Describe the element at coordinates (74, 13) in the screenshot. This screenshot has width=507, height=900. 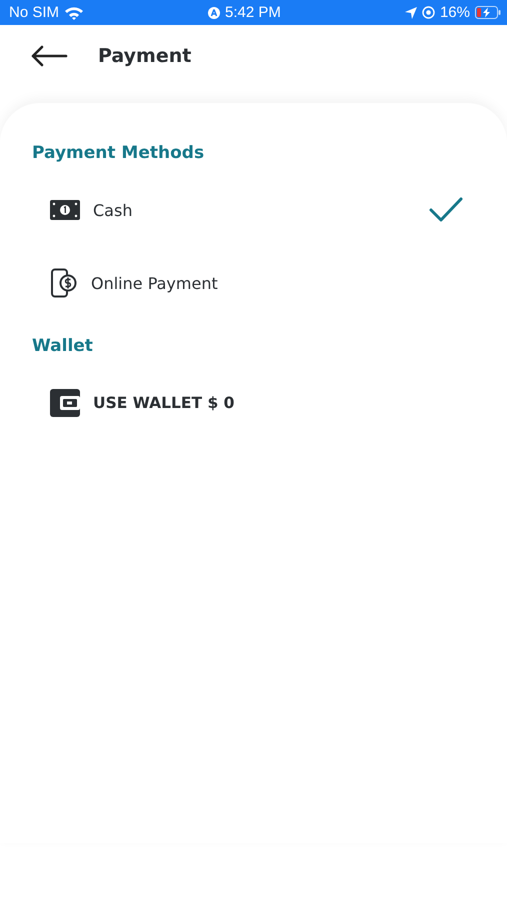
I see `wifi-icon` at that location.